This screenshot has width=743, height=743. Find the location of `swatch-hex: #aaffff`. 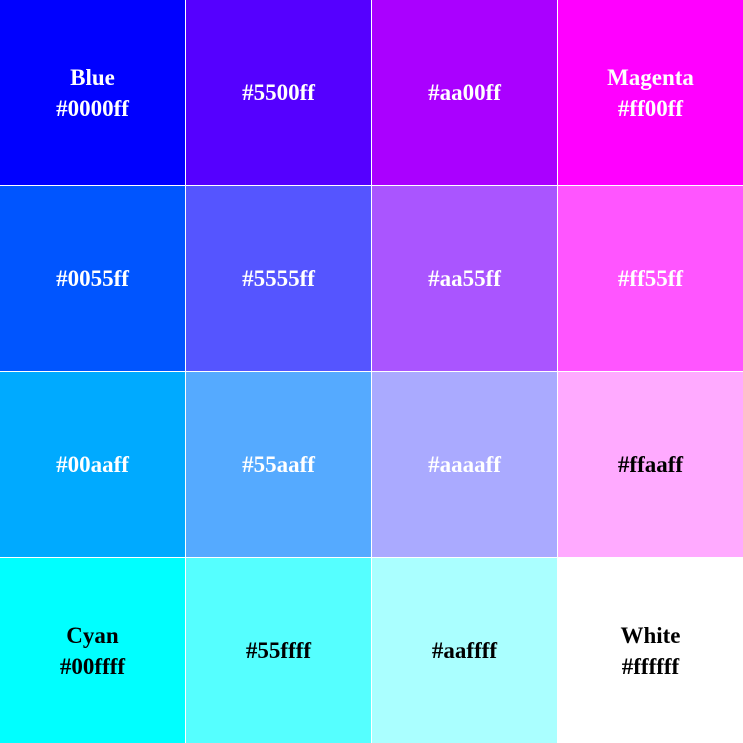

swatch-hex: #aaffff is located at coordinates (464, 650).